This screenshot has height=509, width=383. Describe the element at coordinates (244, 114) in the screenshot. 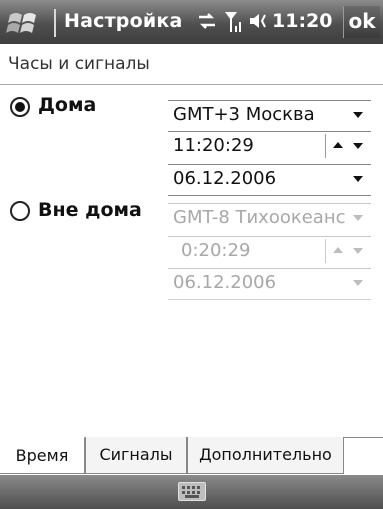

I see `home-timezone-value: GMT+3 Москва` at that location.